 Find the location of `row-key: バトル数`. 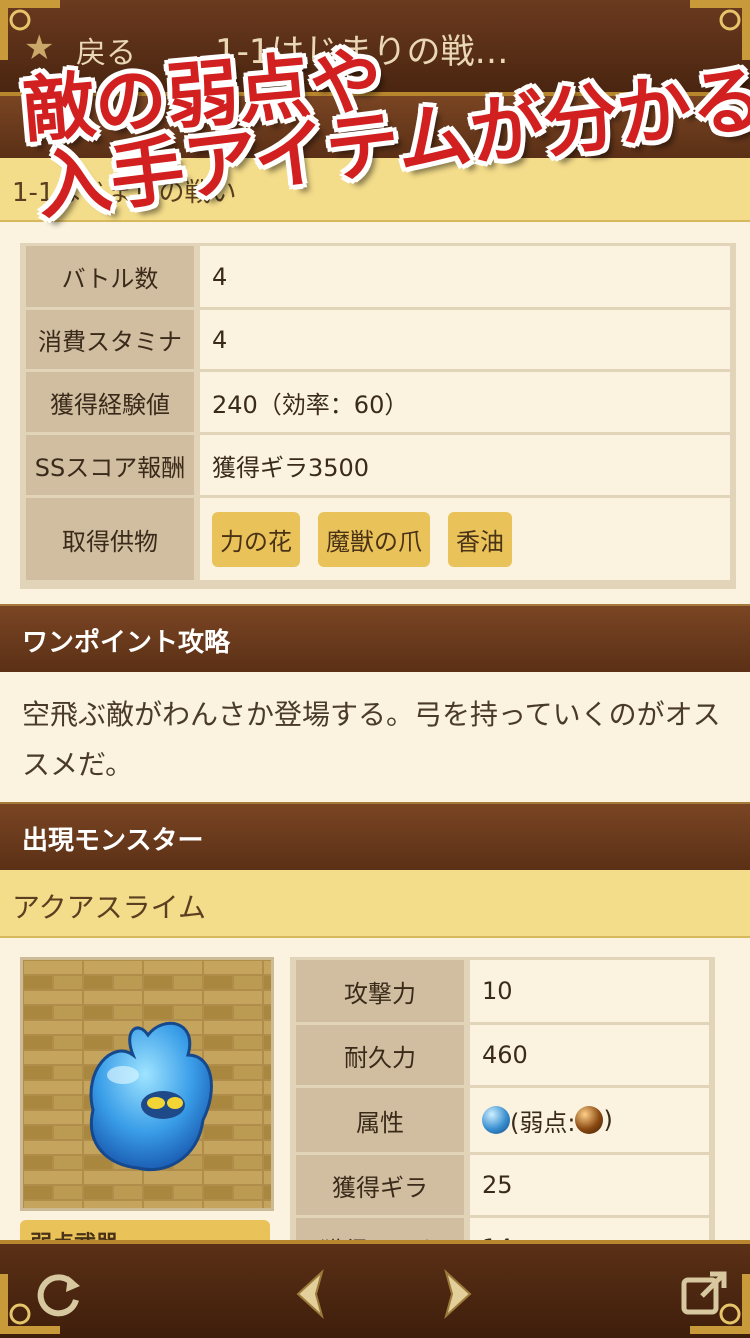

row-key: バトル数 is located at coordinates (110, 276).